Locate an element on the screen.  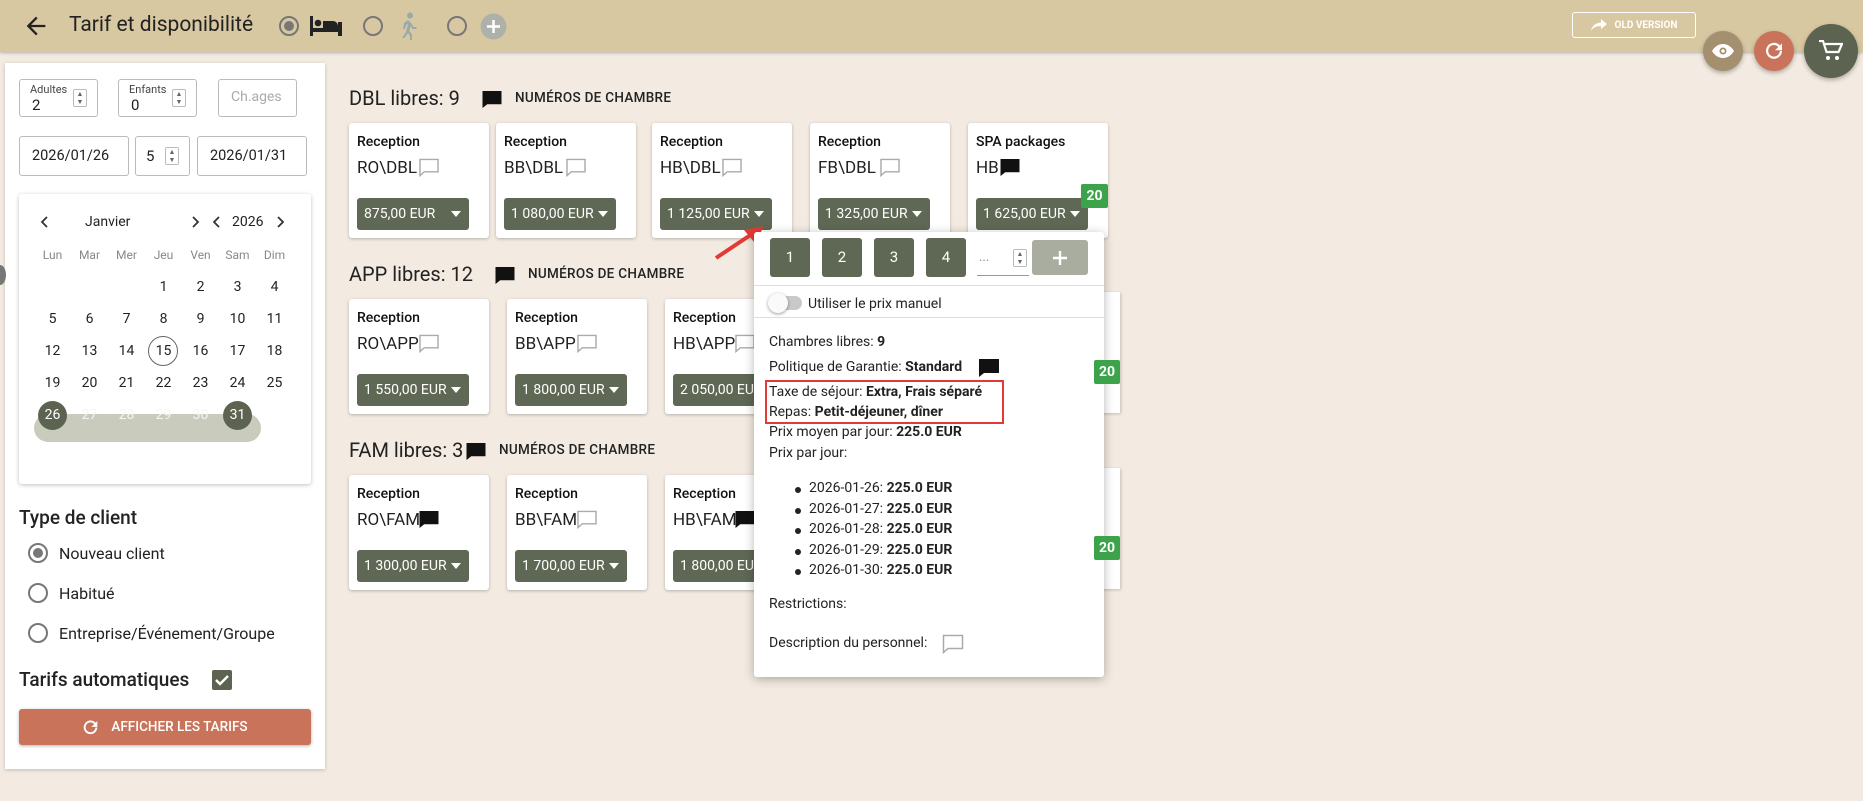
dropdown-caret-icon is located at coordinates (614, 566).